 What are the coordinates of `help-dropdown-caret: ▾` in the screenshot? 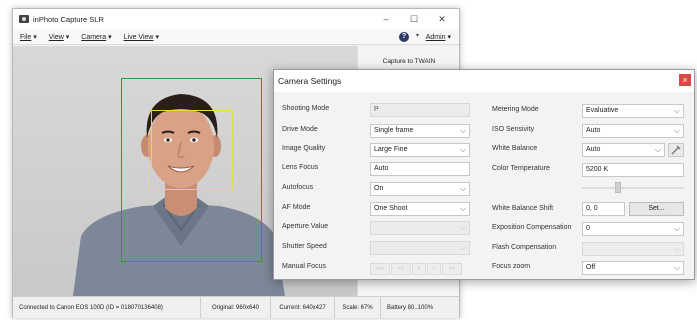 It's located at (417, 35).